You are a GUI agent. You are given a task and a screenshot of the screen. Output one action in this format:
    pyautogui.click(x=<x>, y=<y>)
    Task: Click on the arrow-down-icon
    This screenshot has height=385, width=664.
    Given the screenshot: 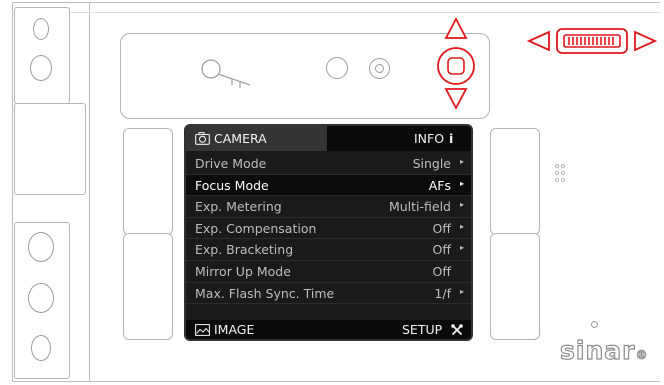 What is the action you would take?
    pyautogui.click(x=456, y=99)
    